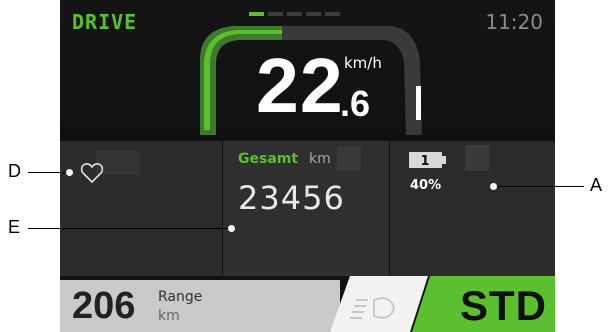 This screenshot has width=611, height=332. Describe the element at coordinates (268, 159) in the screenshot. I see `odometer-label: Gesamt` at that location.